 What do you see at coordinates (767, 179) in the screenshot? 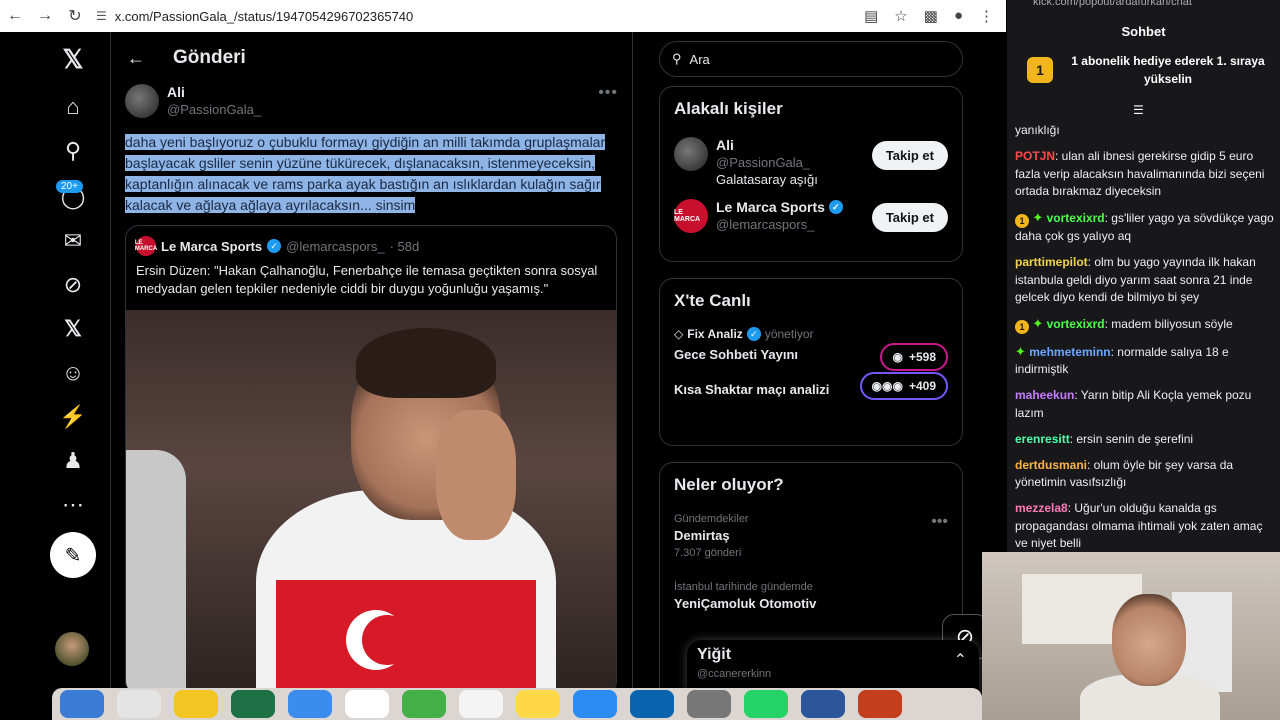
I see `person-bio: Galatasaray aşığı` at bounding box center [767, 179].